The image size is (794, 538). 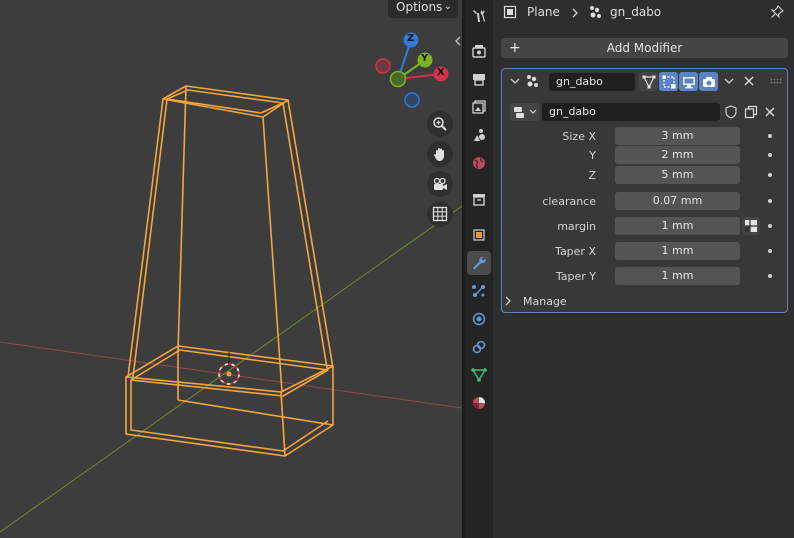 What do you see at coordinates (545, 301) in the screenshot?
I see `manage-label: Manage` at bounding box center [545, 301].